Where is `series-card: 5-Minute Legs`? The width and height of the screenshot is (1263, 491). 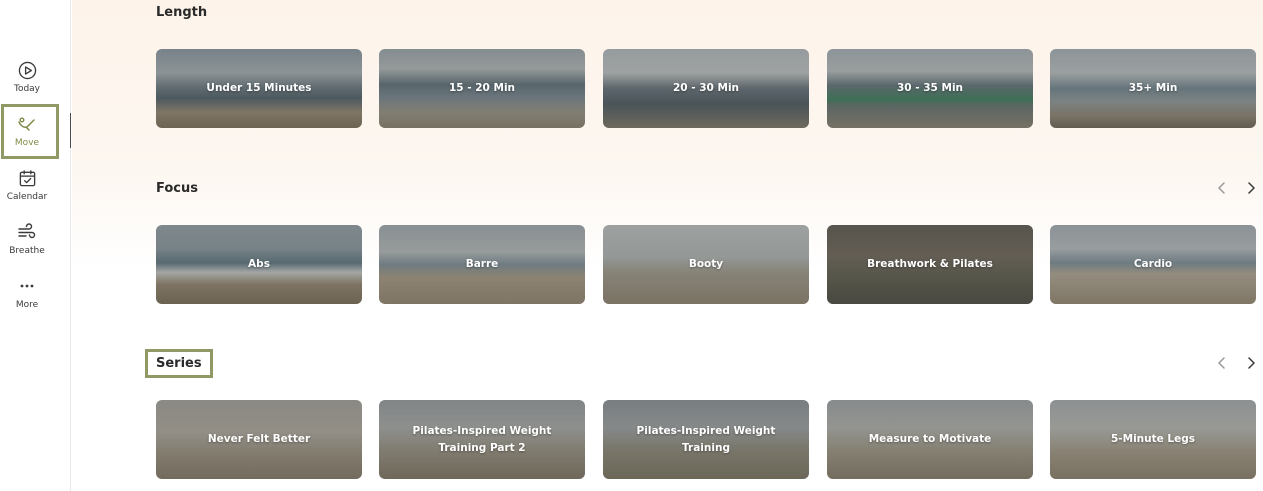 series-card: 5-Minute Legs is located at coordinates (1153, 439).